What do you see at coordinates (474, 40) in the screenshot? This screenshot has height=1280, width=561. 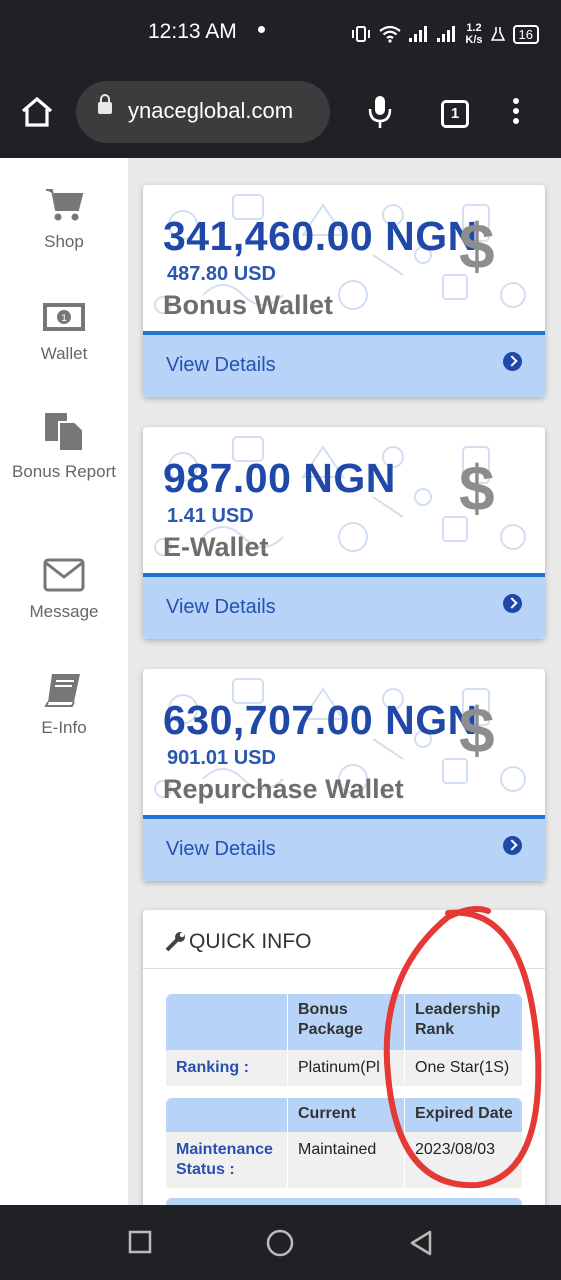 I see `network-speed-unit: K/s` at bounding box center [474, 40].